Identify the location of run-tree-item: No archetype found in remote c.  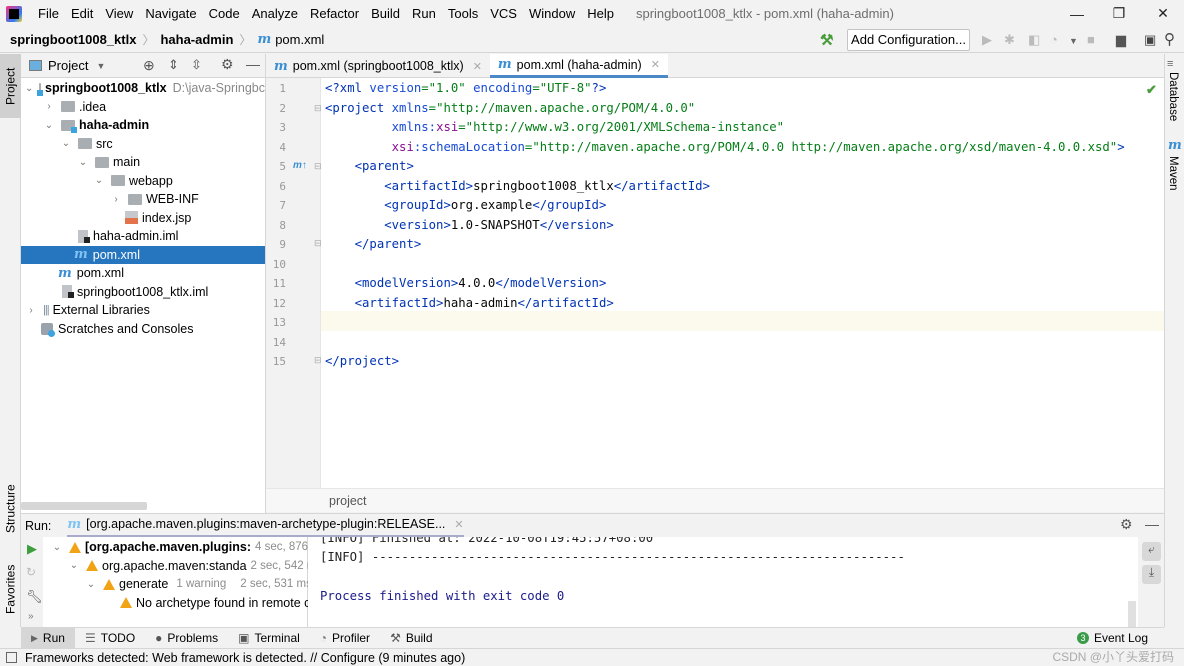
(215, 603).